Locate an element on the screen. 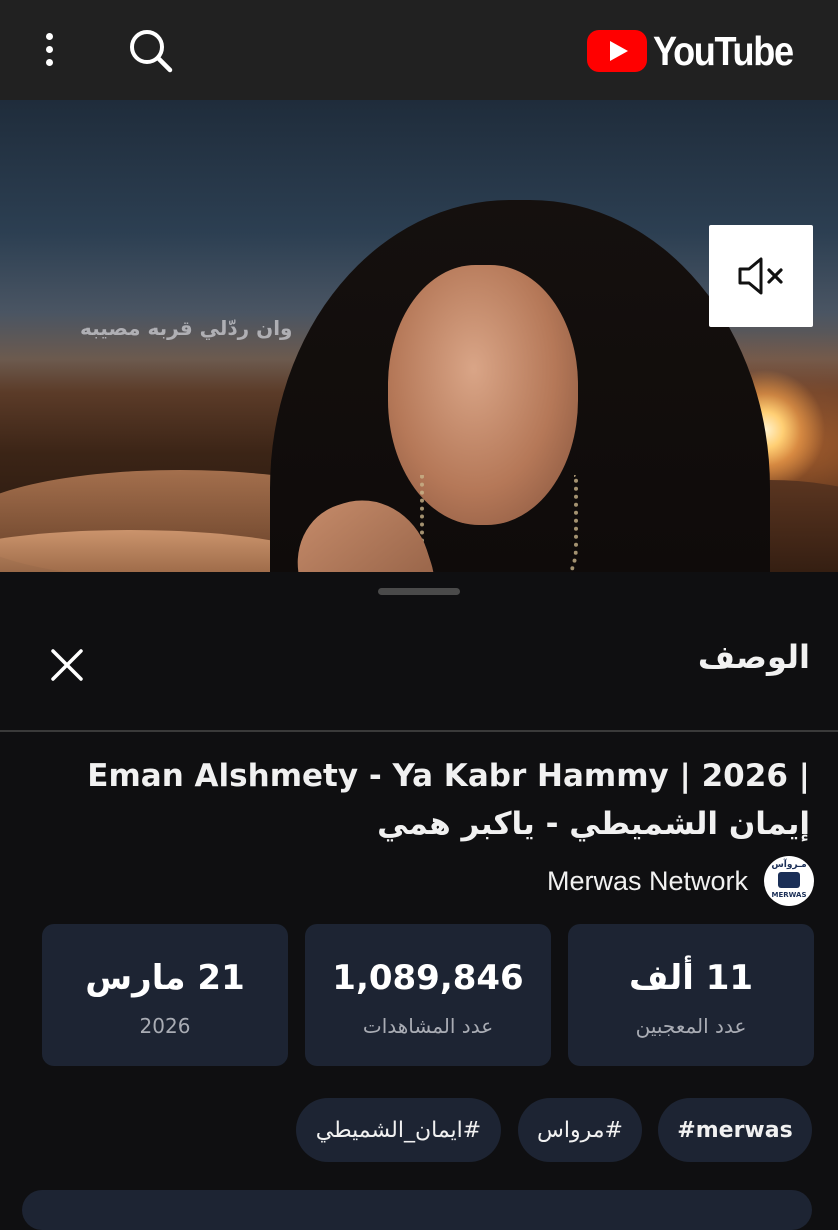 This screenshot has height=1230, width=838. drag-handle is located at coordinates (419, 591).